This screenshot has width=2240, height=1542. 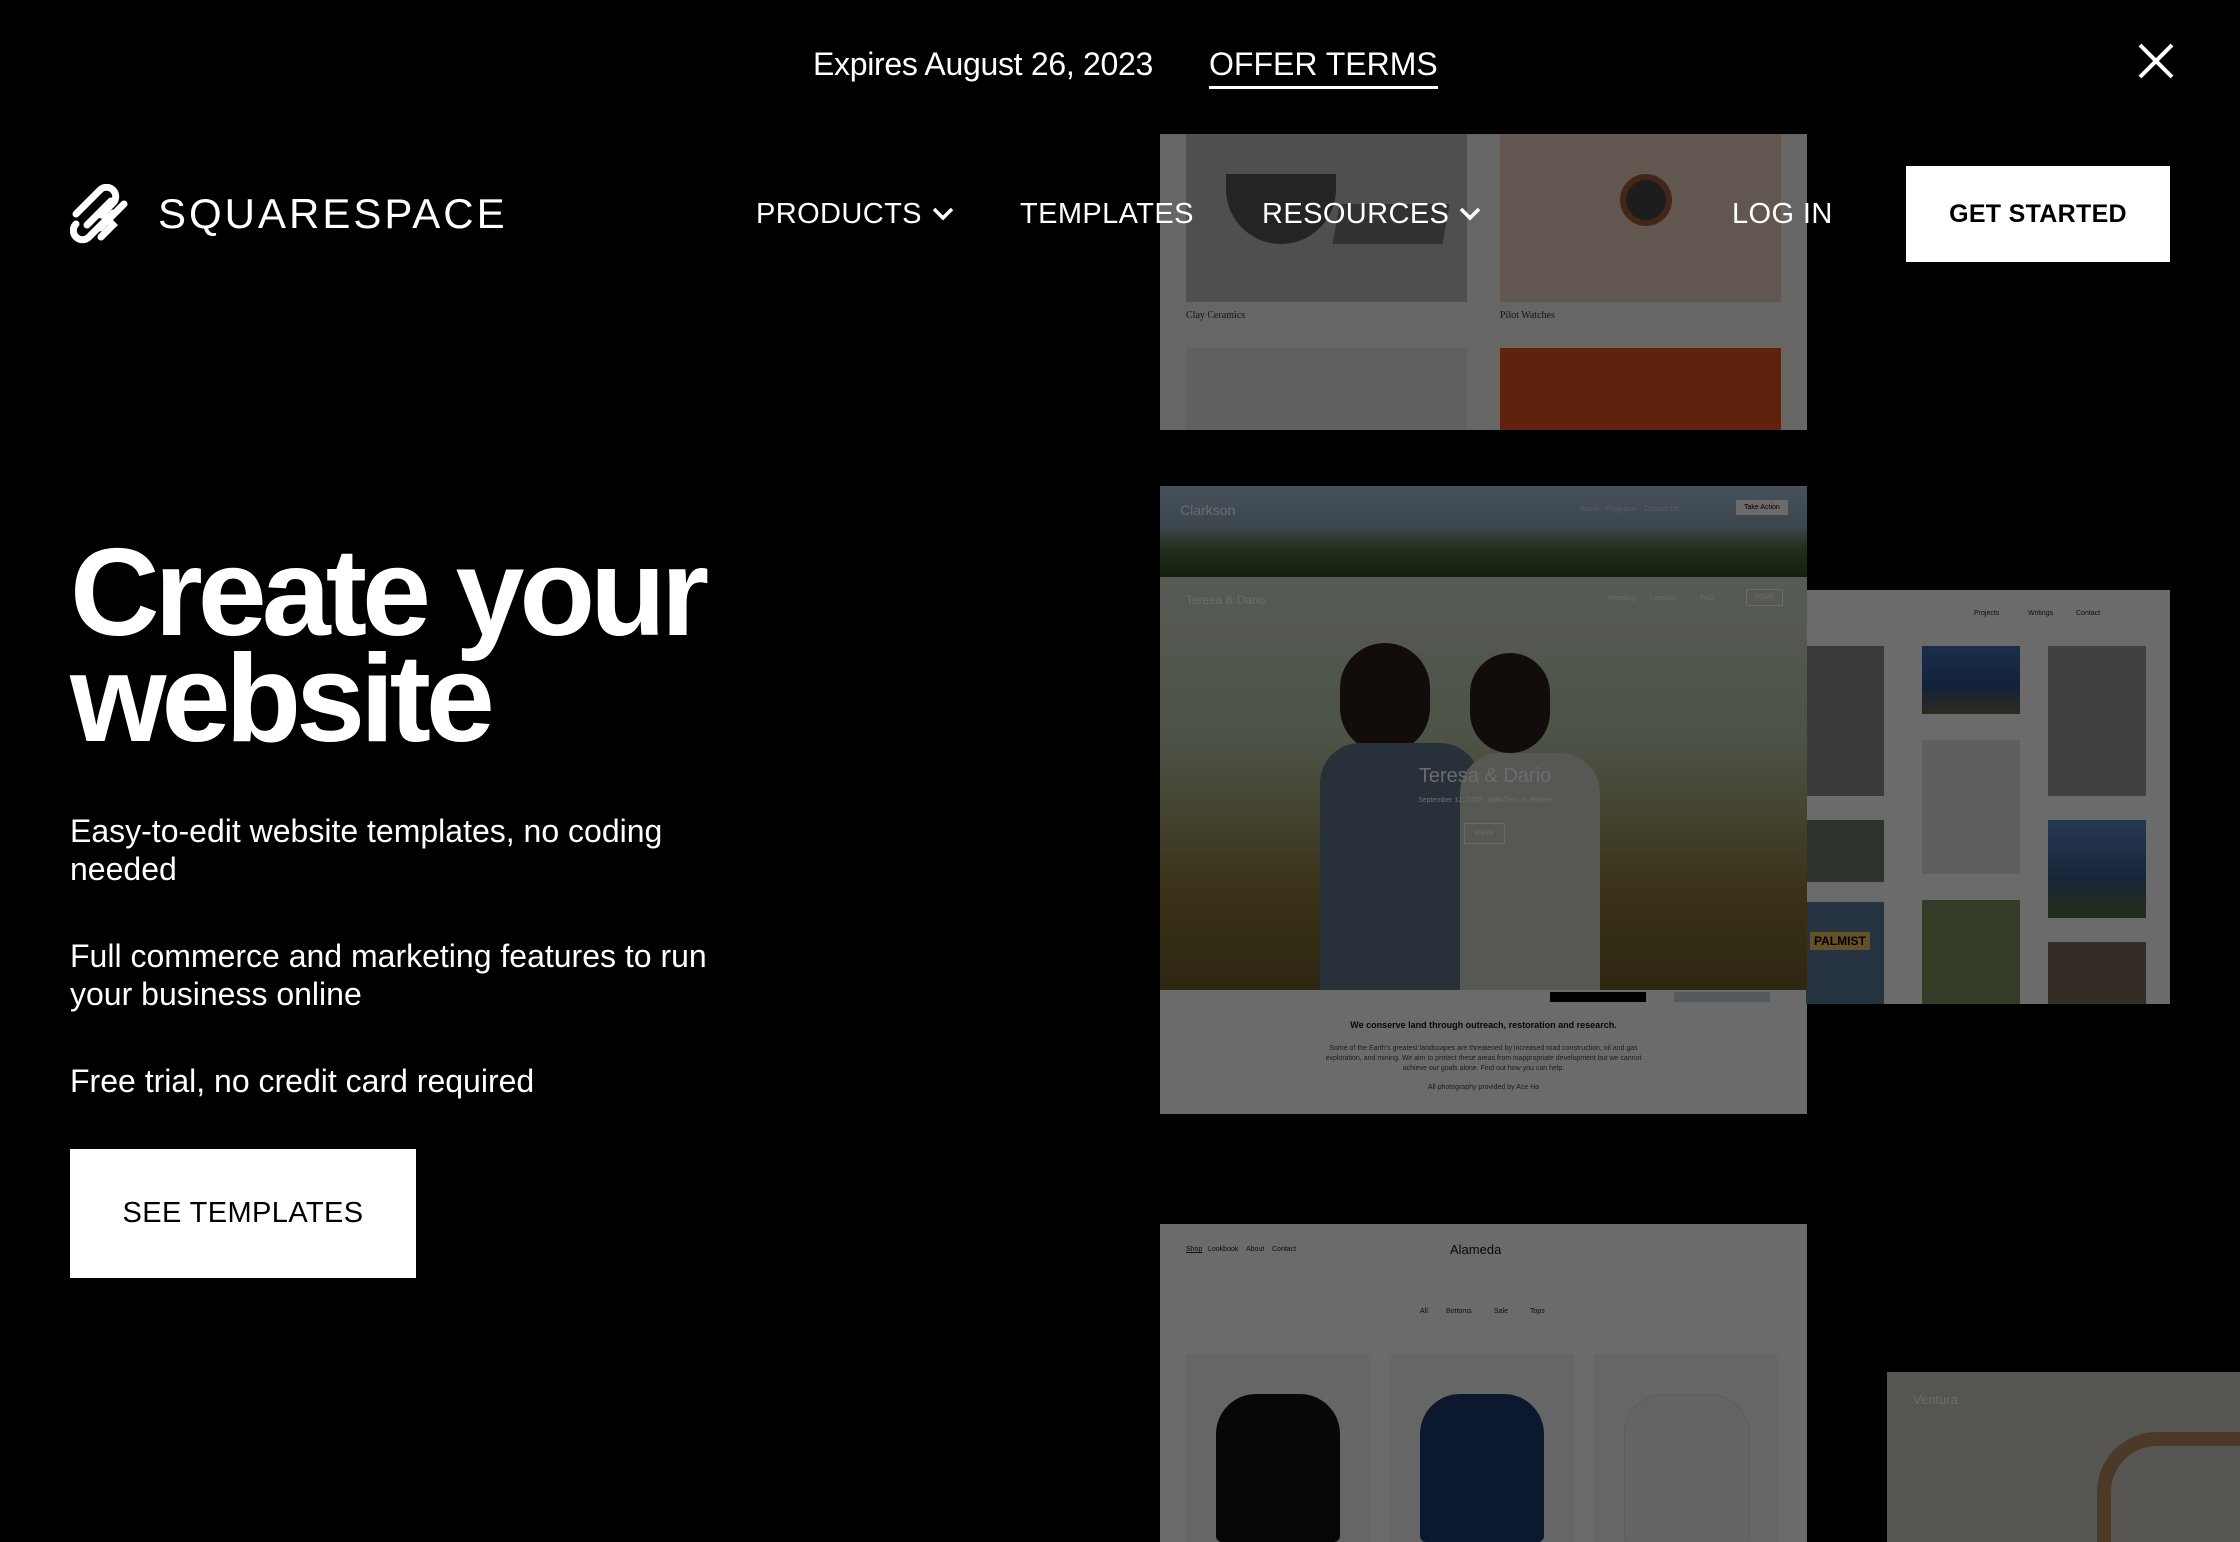 What do you see at coordinates (430, 646) in the screenshot?
I see `page-title: Create your website` at bounding box center [430, 646].